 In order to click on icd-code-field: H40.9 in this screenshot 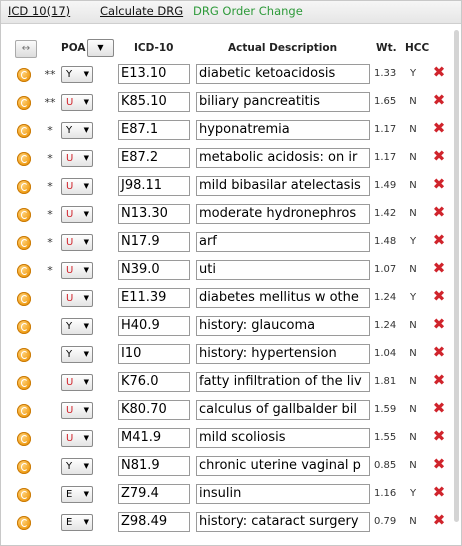, I will do `click(154, 326)`.